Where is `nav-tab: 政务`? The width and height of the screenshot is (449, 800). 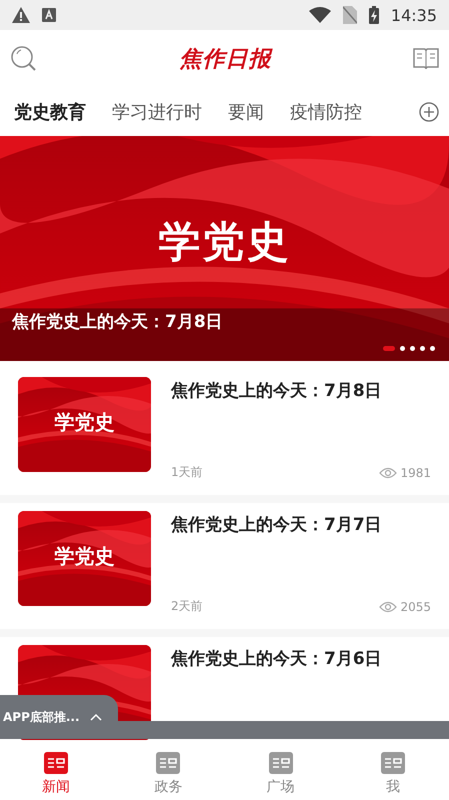
nav-tab: 政务 is located at coordinates (168, 770).